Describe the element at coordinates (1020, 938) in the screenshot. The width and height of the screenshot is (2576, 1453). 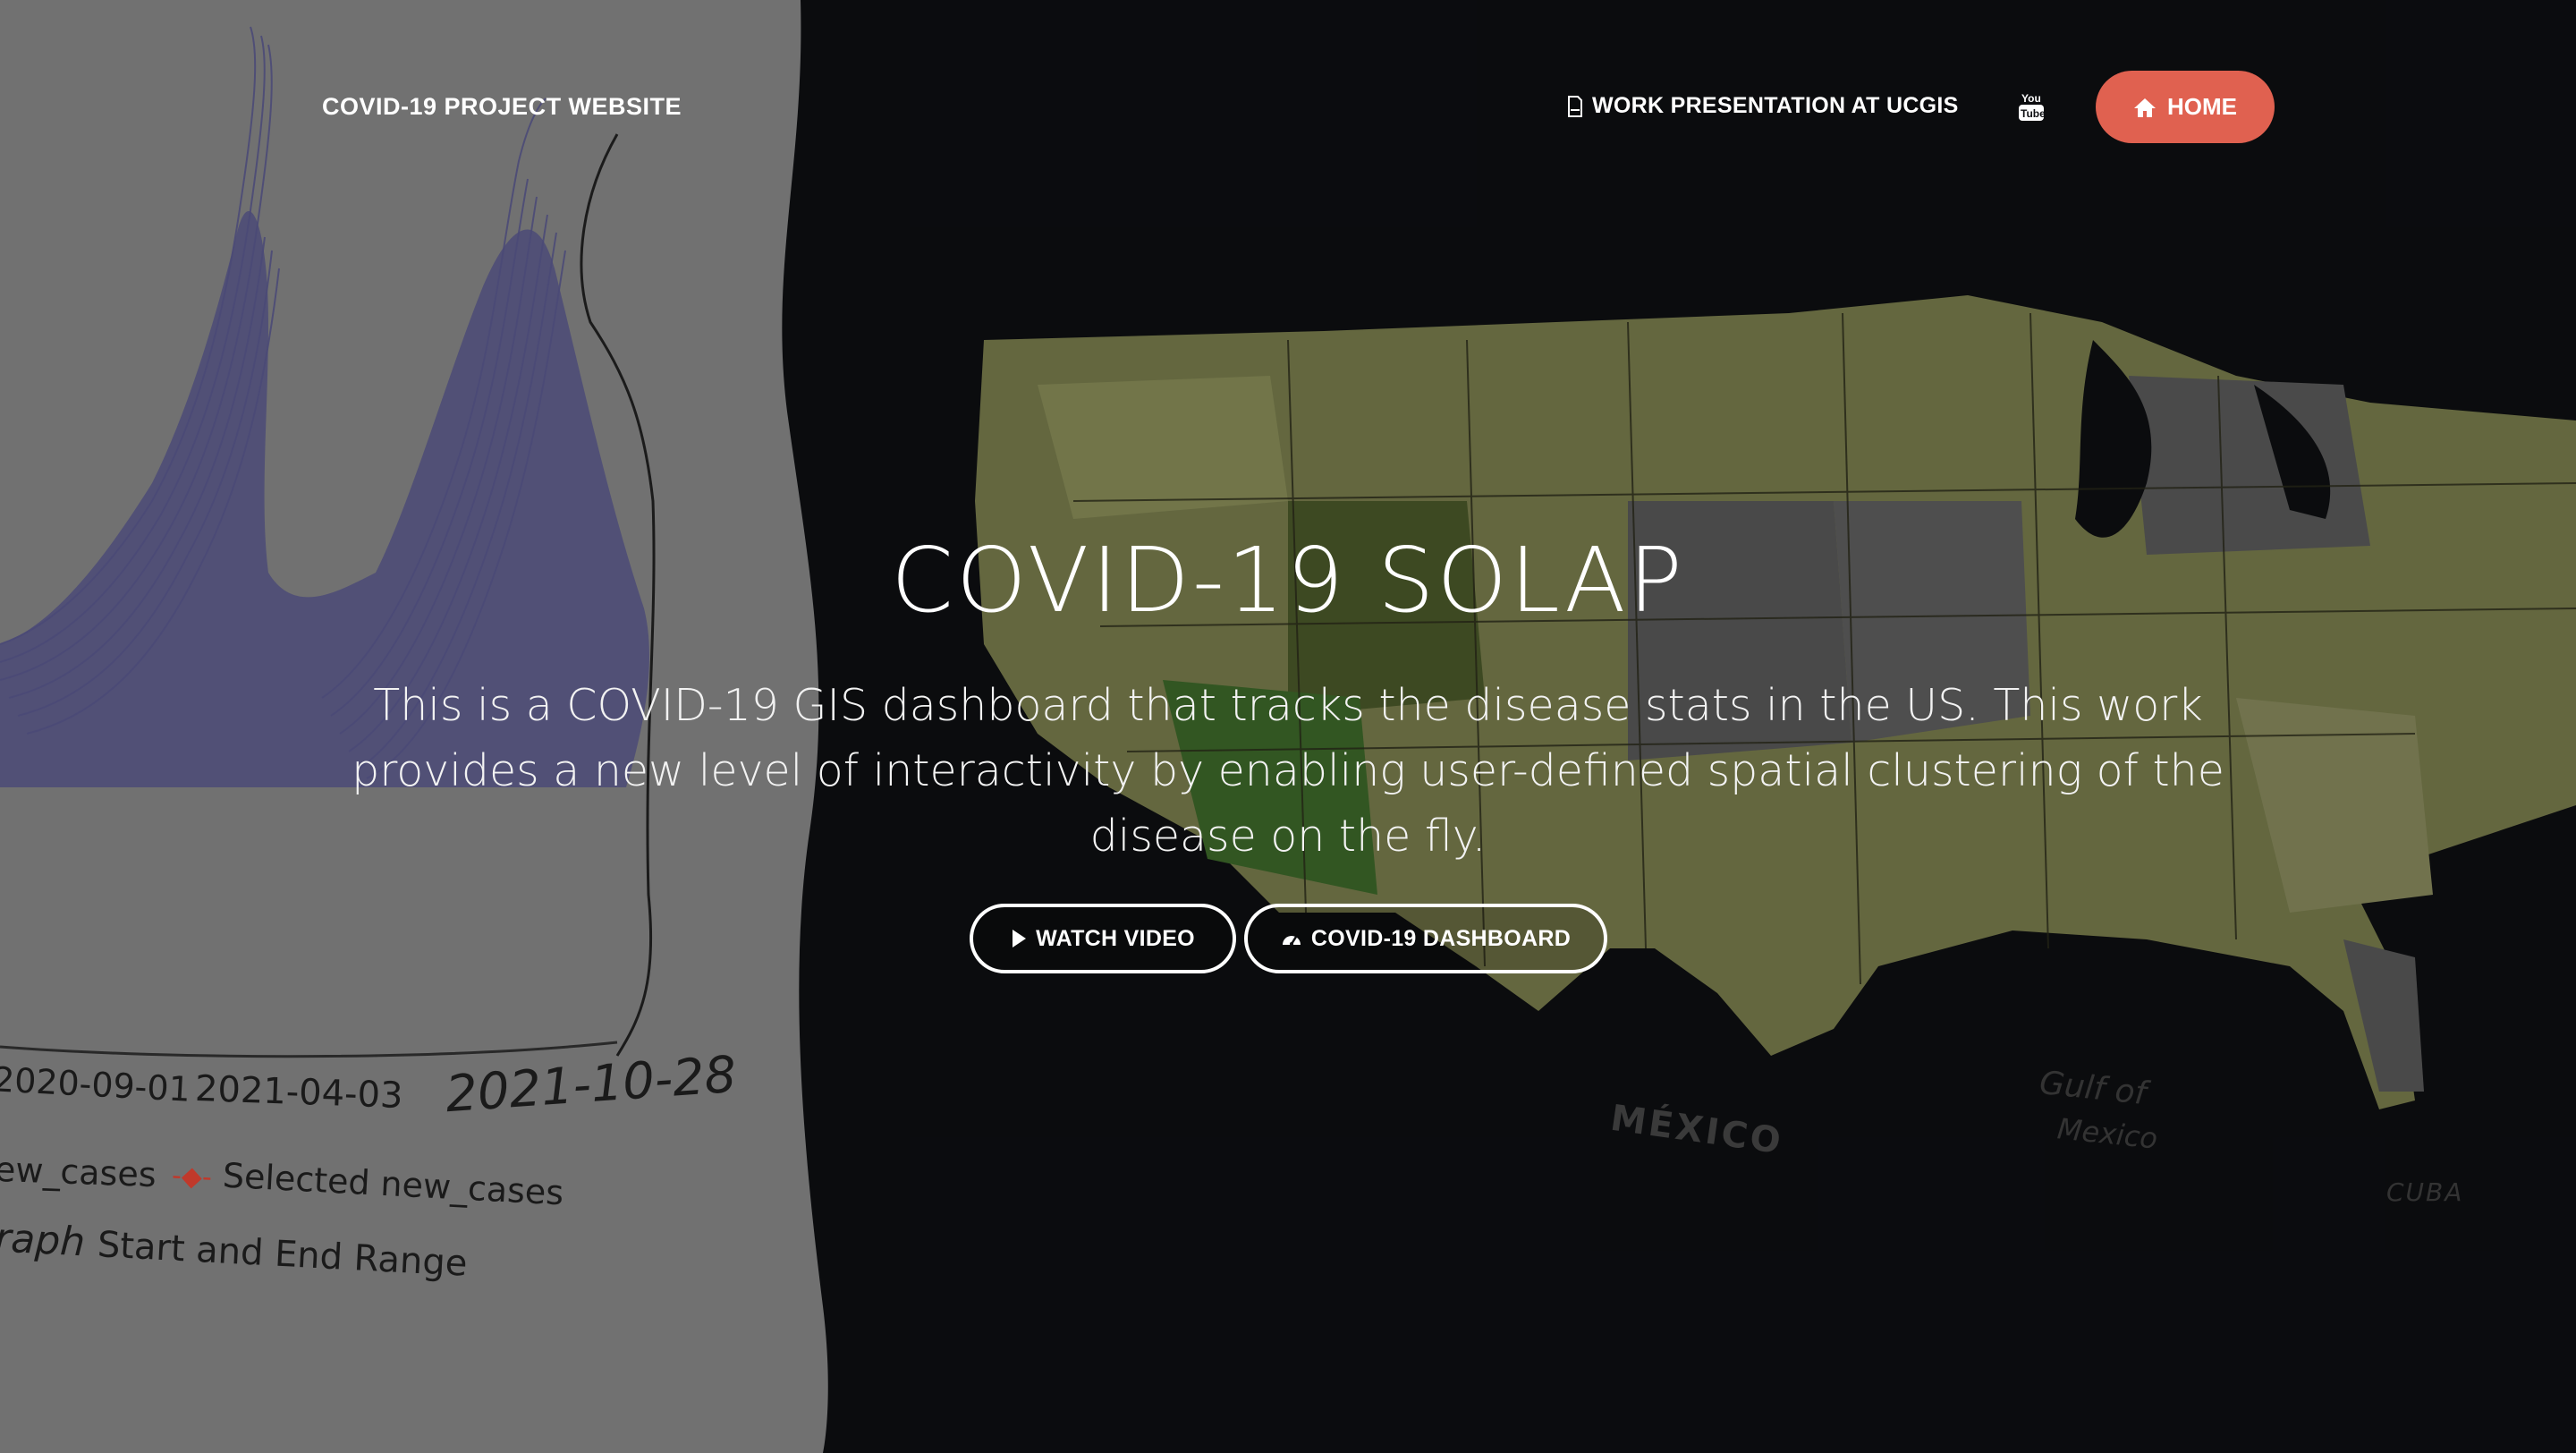
I see `play-icon` at that location.